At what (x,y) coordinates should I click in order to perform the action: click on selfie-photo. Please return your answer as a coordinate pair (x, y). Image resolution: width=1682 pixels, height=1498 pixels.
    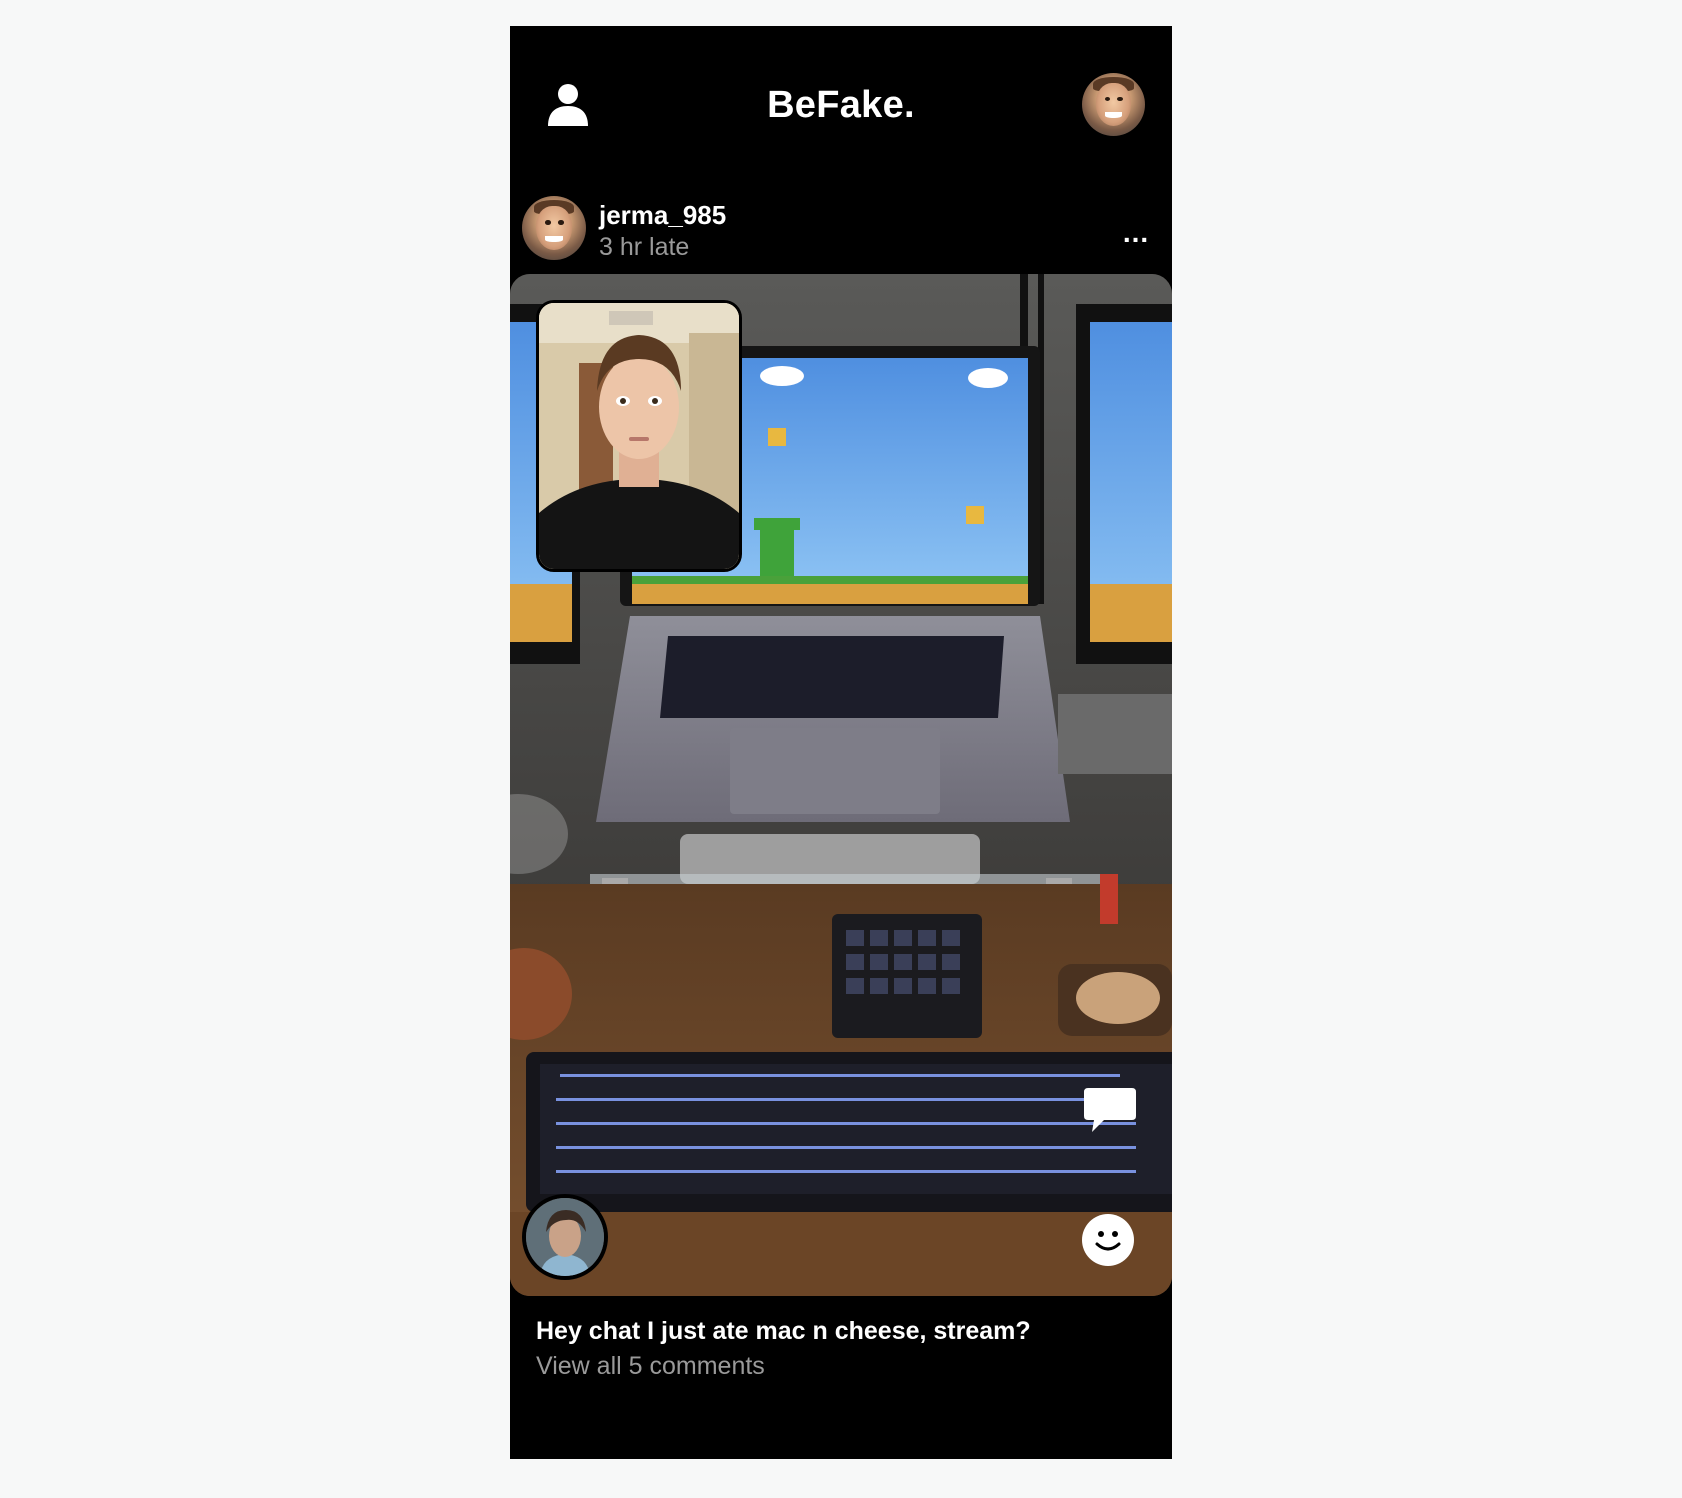
    Looking at the image, I should click on (639, 436).